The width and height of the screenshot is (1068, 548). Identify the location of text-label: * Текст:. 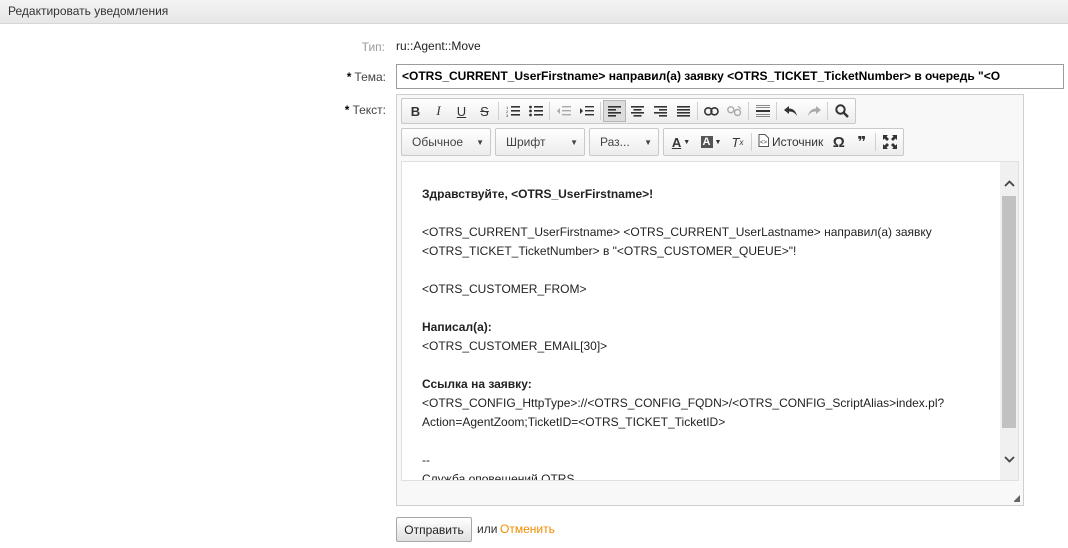
(353, 110).